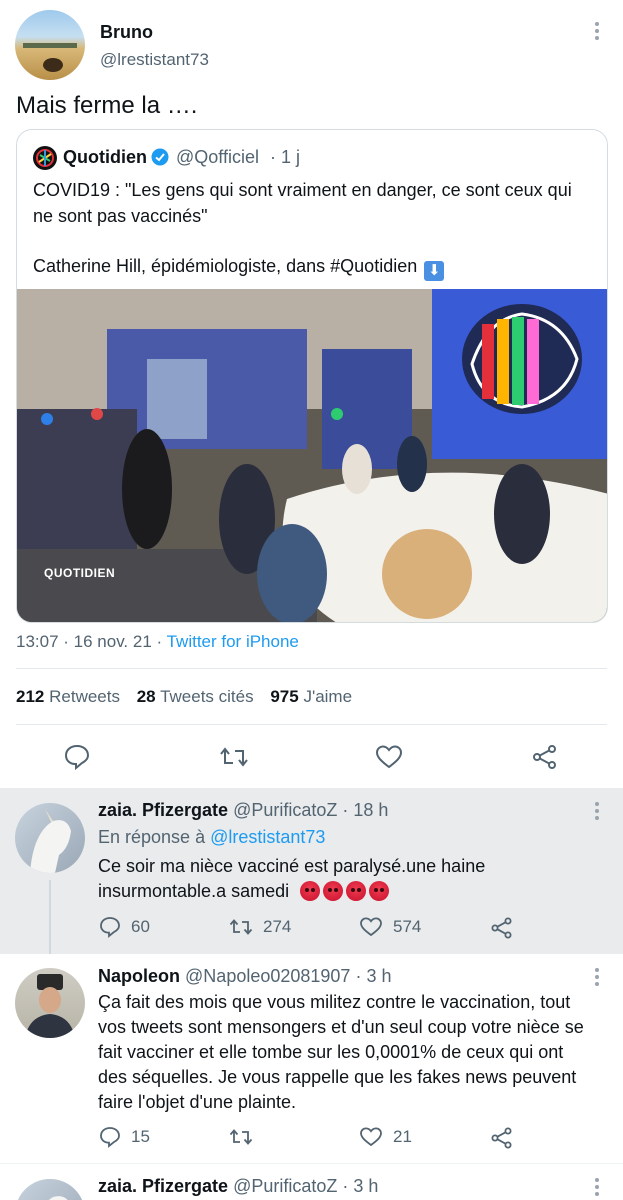 The width and height of the screenshot is (623, 1200). Describe the element at coordinates (328, 696) in the screenshot. I see `likes-label: J'aime` at that location.